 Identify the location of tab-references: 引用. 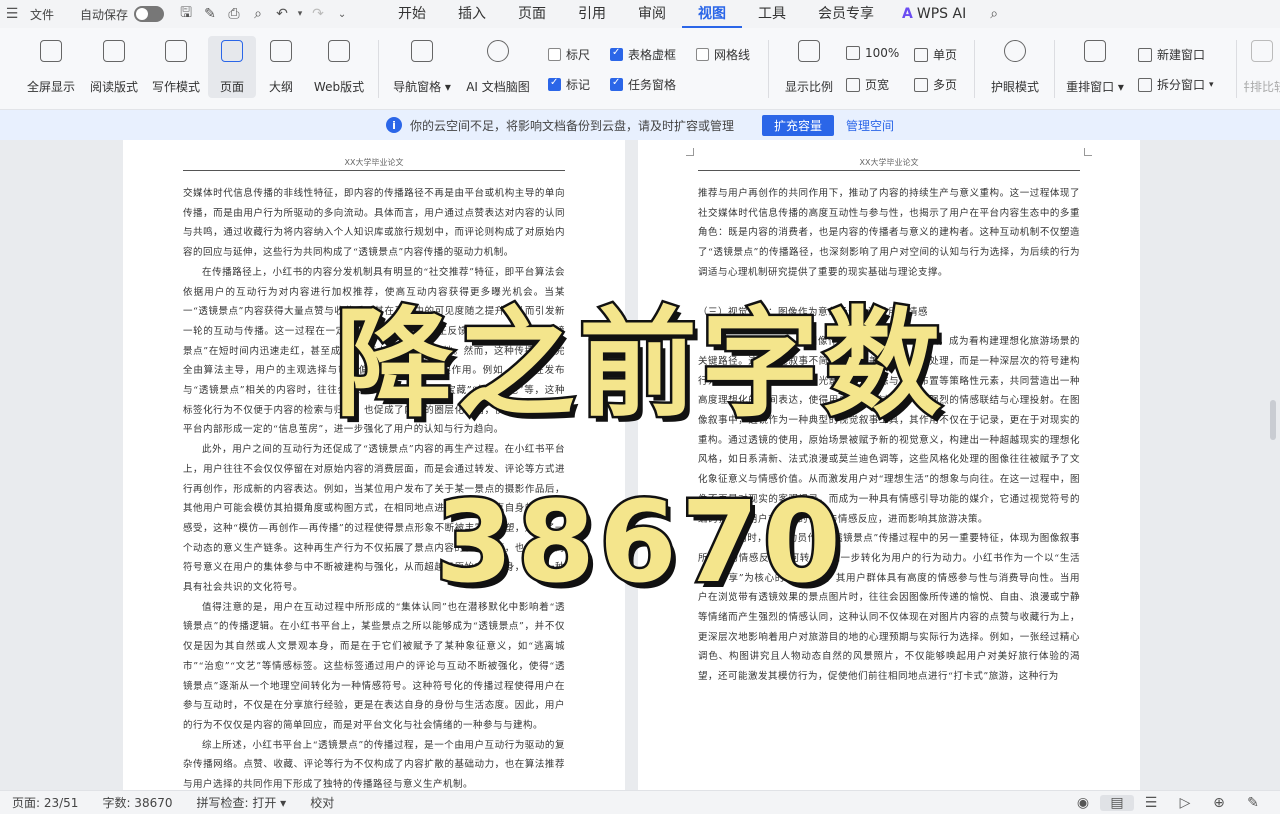
(592, 14).